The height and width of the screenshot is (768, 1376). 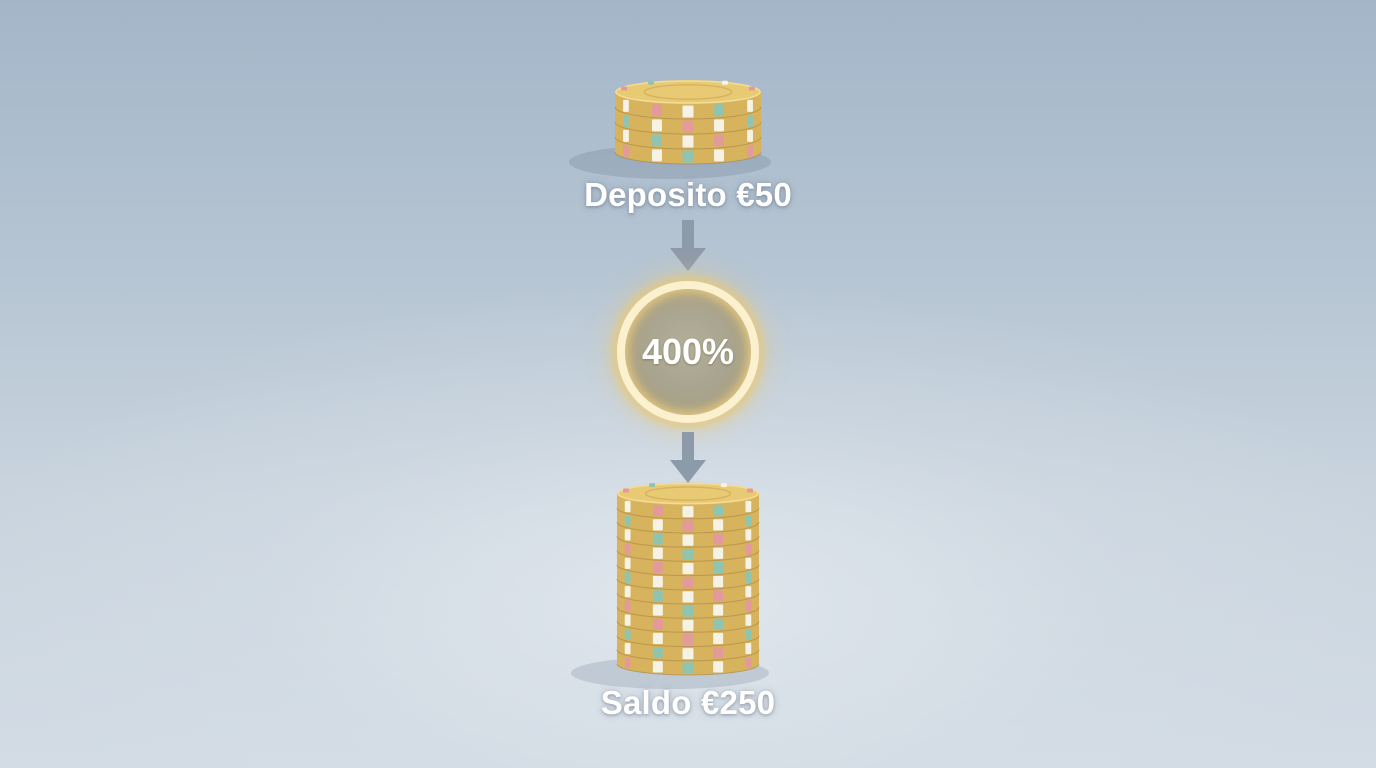 I want to click on bonus-percent-badge: 400%, so click(x=688, y=352).